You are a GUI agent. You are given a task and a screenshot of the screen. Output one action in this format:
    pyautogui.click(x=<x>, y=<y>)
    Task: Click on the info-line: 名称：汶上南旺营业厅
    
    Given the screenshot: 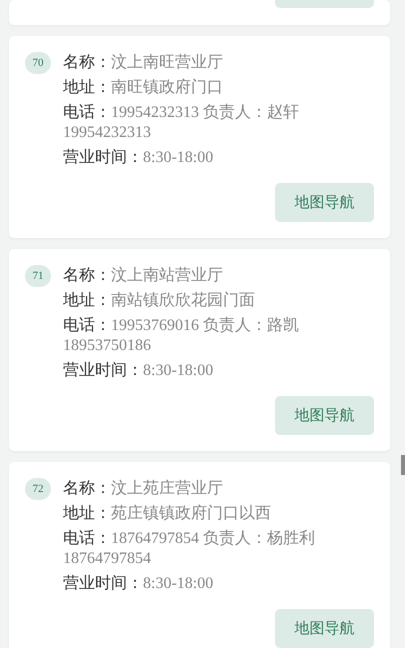 What is the action you would take?
    pyautogui.click(x=143, y=62)
    